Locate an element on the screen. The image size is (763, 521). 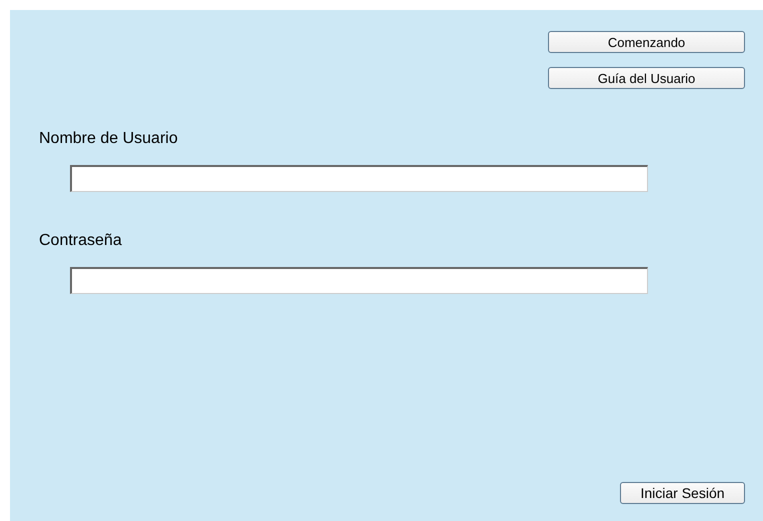
field-label: Contraseña is located at coordinates (81, 241).